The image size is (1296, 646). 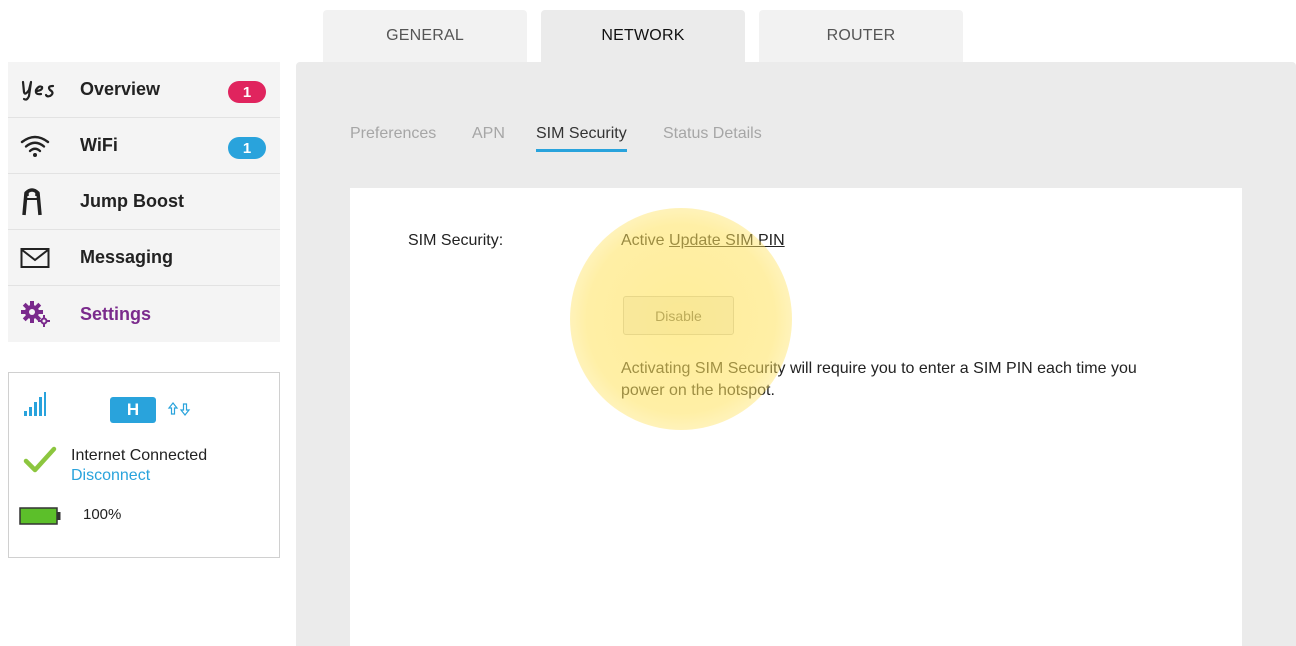 I want to click on battery-icon, so click(x=40, y=518).